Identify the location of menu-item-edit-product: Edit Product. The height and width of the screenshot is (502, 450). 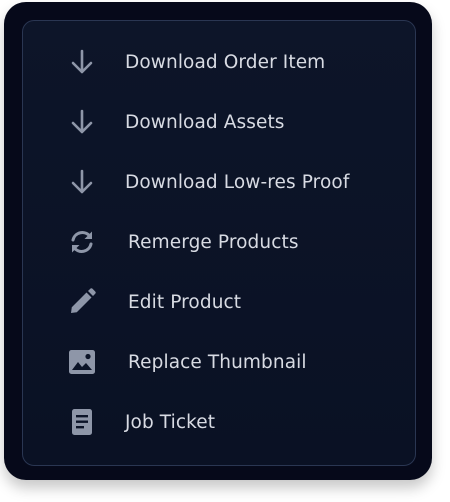
(220, 302).